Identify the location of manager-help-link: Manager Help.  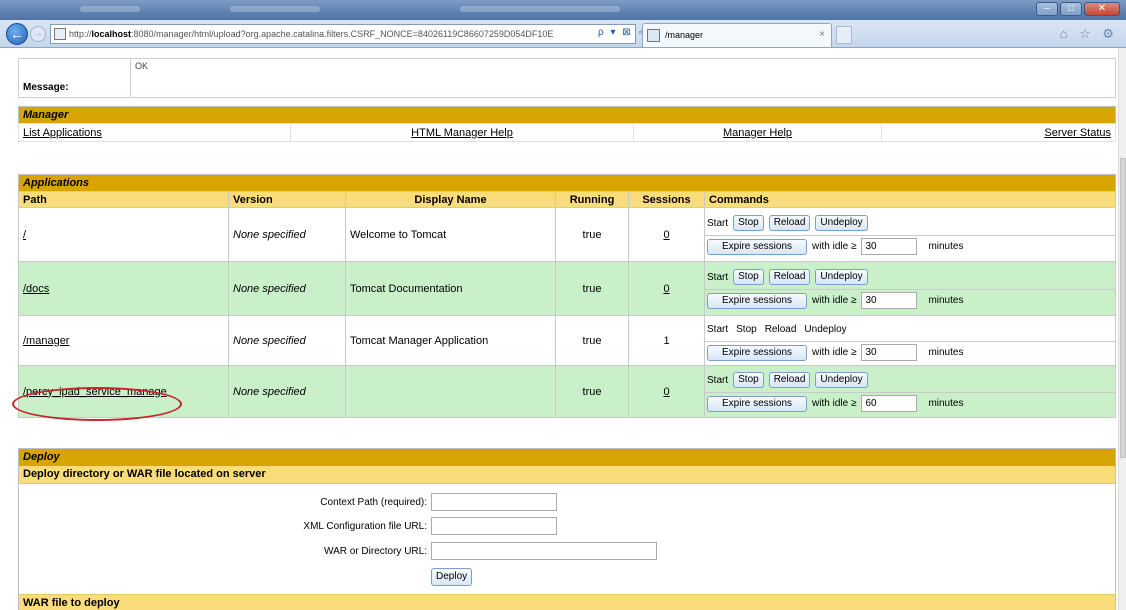
(757, 132).